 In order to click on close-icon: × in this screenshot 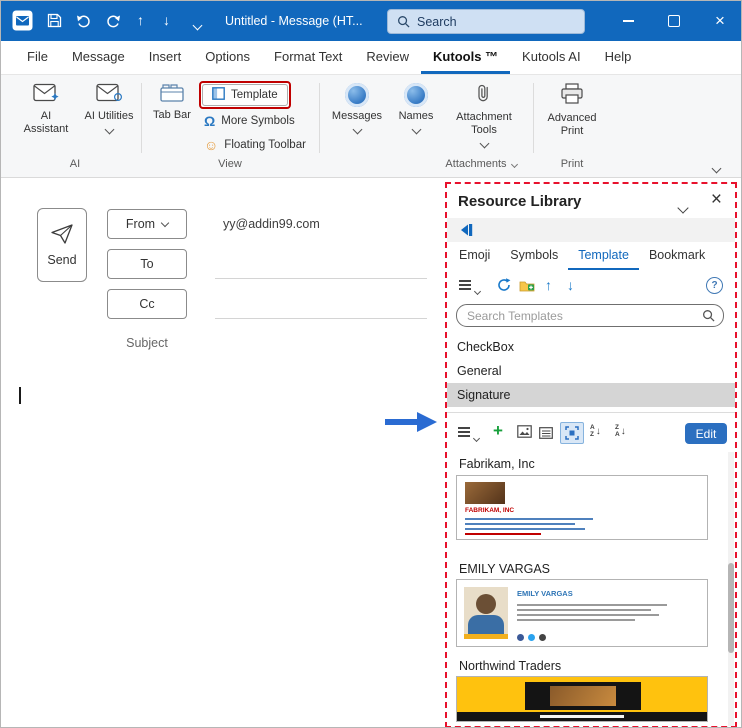, I will do `click(720, 20)`.